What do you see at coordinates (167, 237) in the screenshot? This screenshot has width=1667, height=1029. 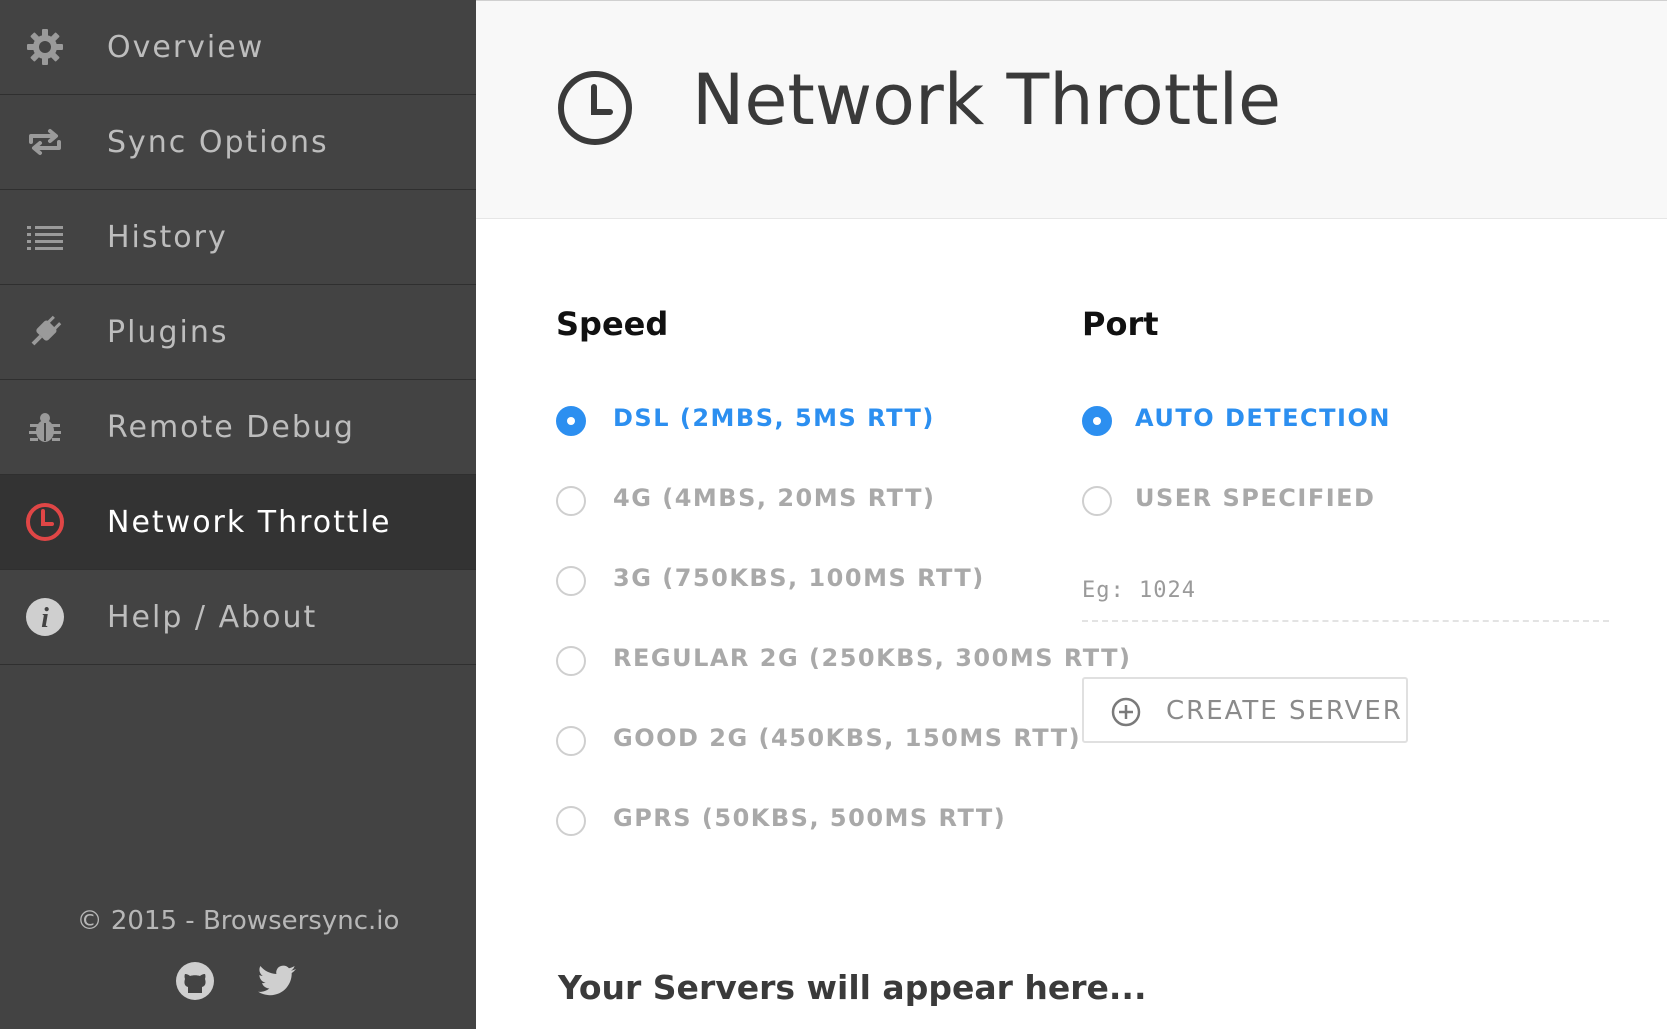 I see `sidebar-item-label: History` at bounding box center [167, 237].